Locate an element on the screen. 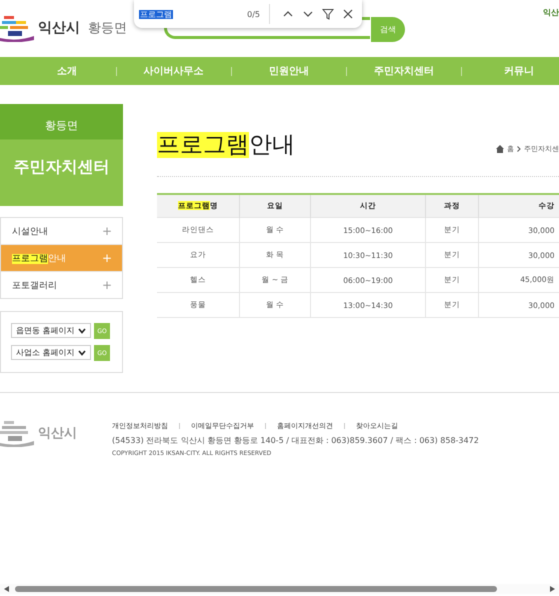 The image size is (559, 596). top-link: 익산 is located at coordinates (551, 12).